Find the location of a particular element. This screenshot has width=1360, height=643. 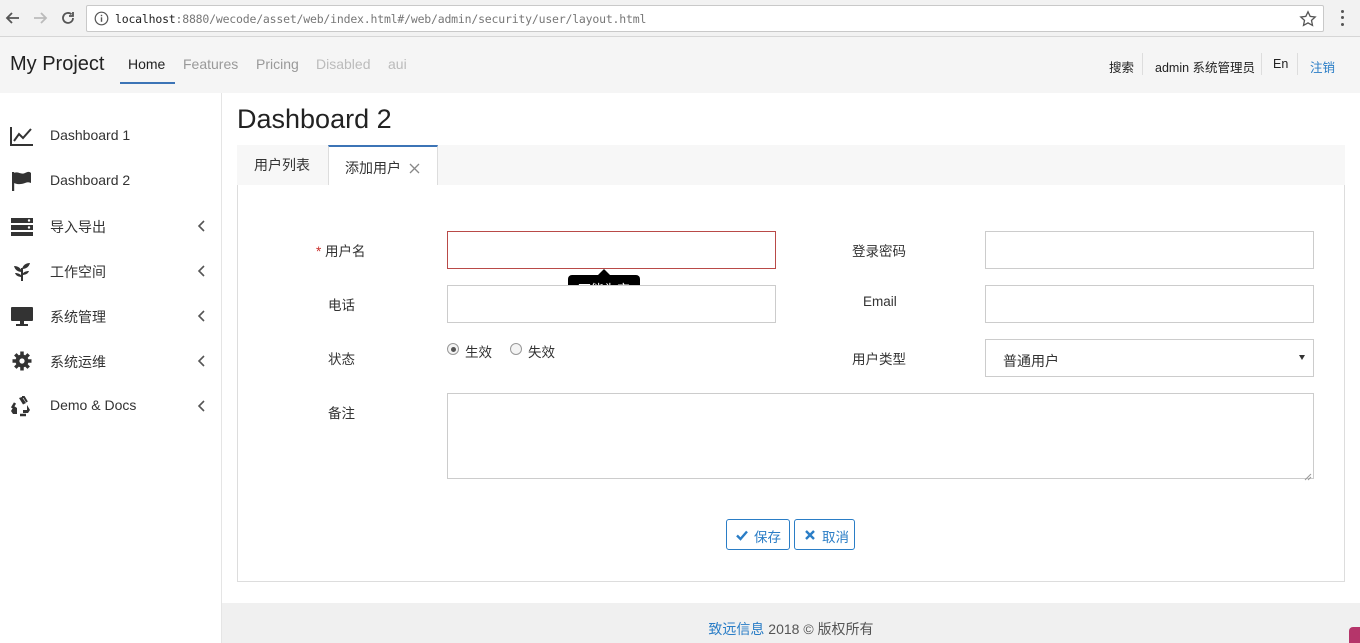

required-mark: * is located at coordinates (319, 251).